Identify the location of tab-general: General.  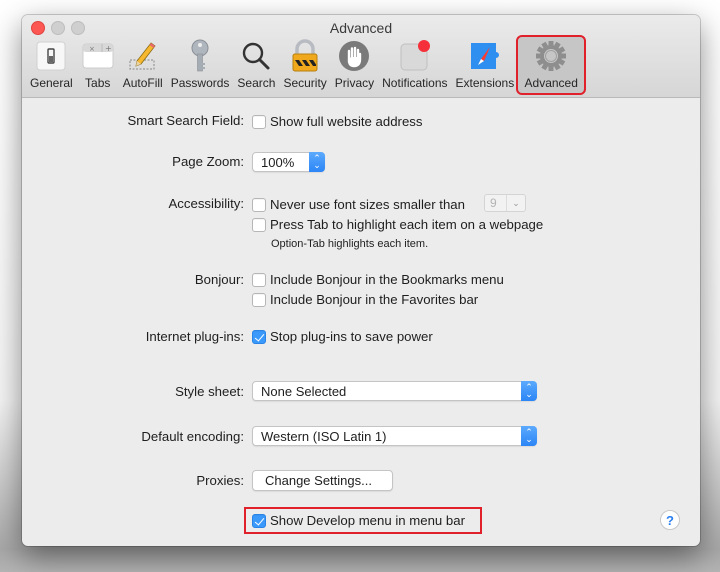
(51, 65).